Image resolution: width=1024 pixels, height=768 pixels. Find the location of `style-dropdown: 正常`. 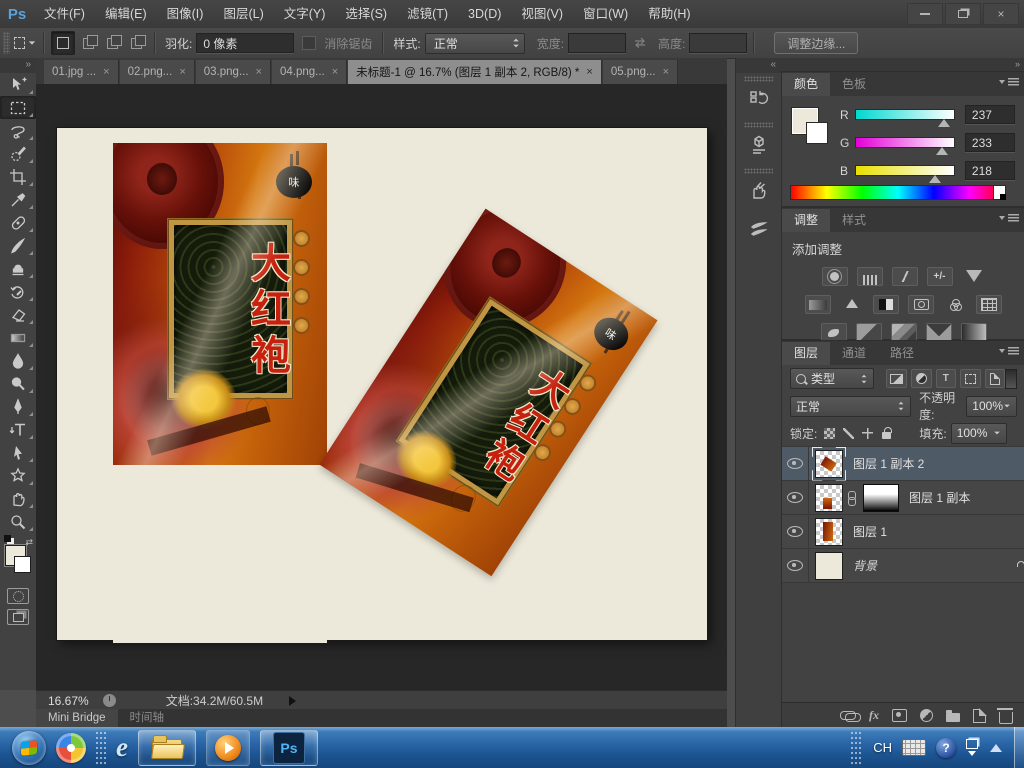

style-dropdown: 正常 is located at coordinates (474, 43).